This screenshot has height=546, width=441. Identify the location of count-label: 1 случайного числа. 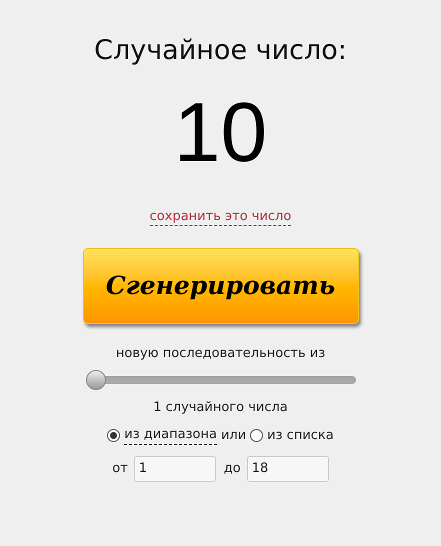
(220, 407).